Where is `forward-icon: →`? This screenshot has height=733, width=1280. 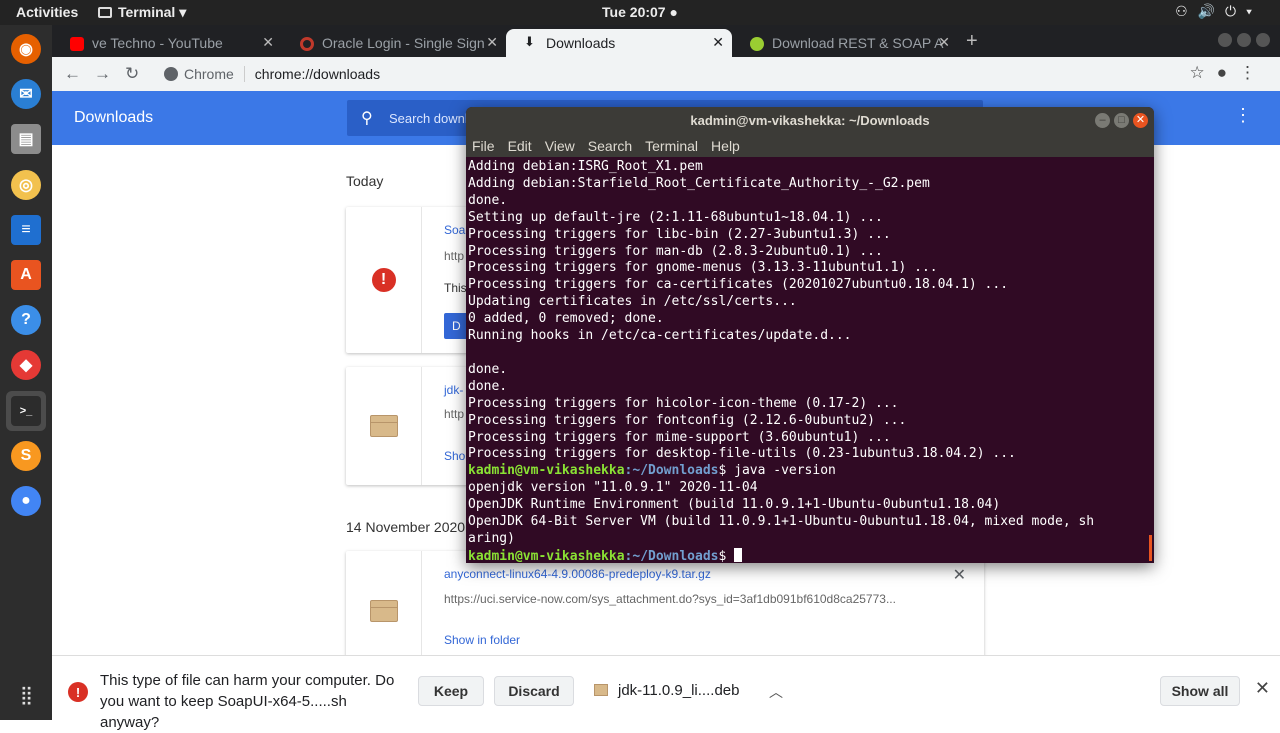 forward-icon: → is located at coordinates (102, 74).